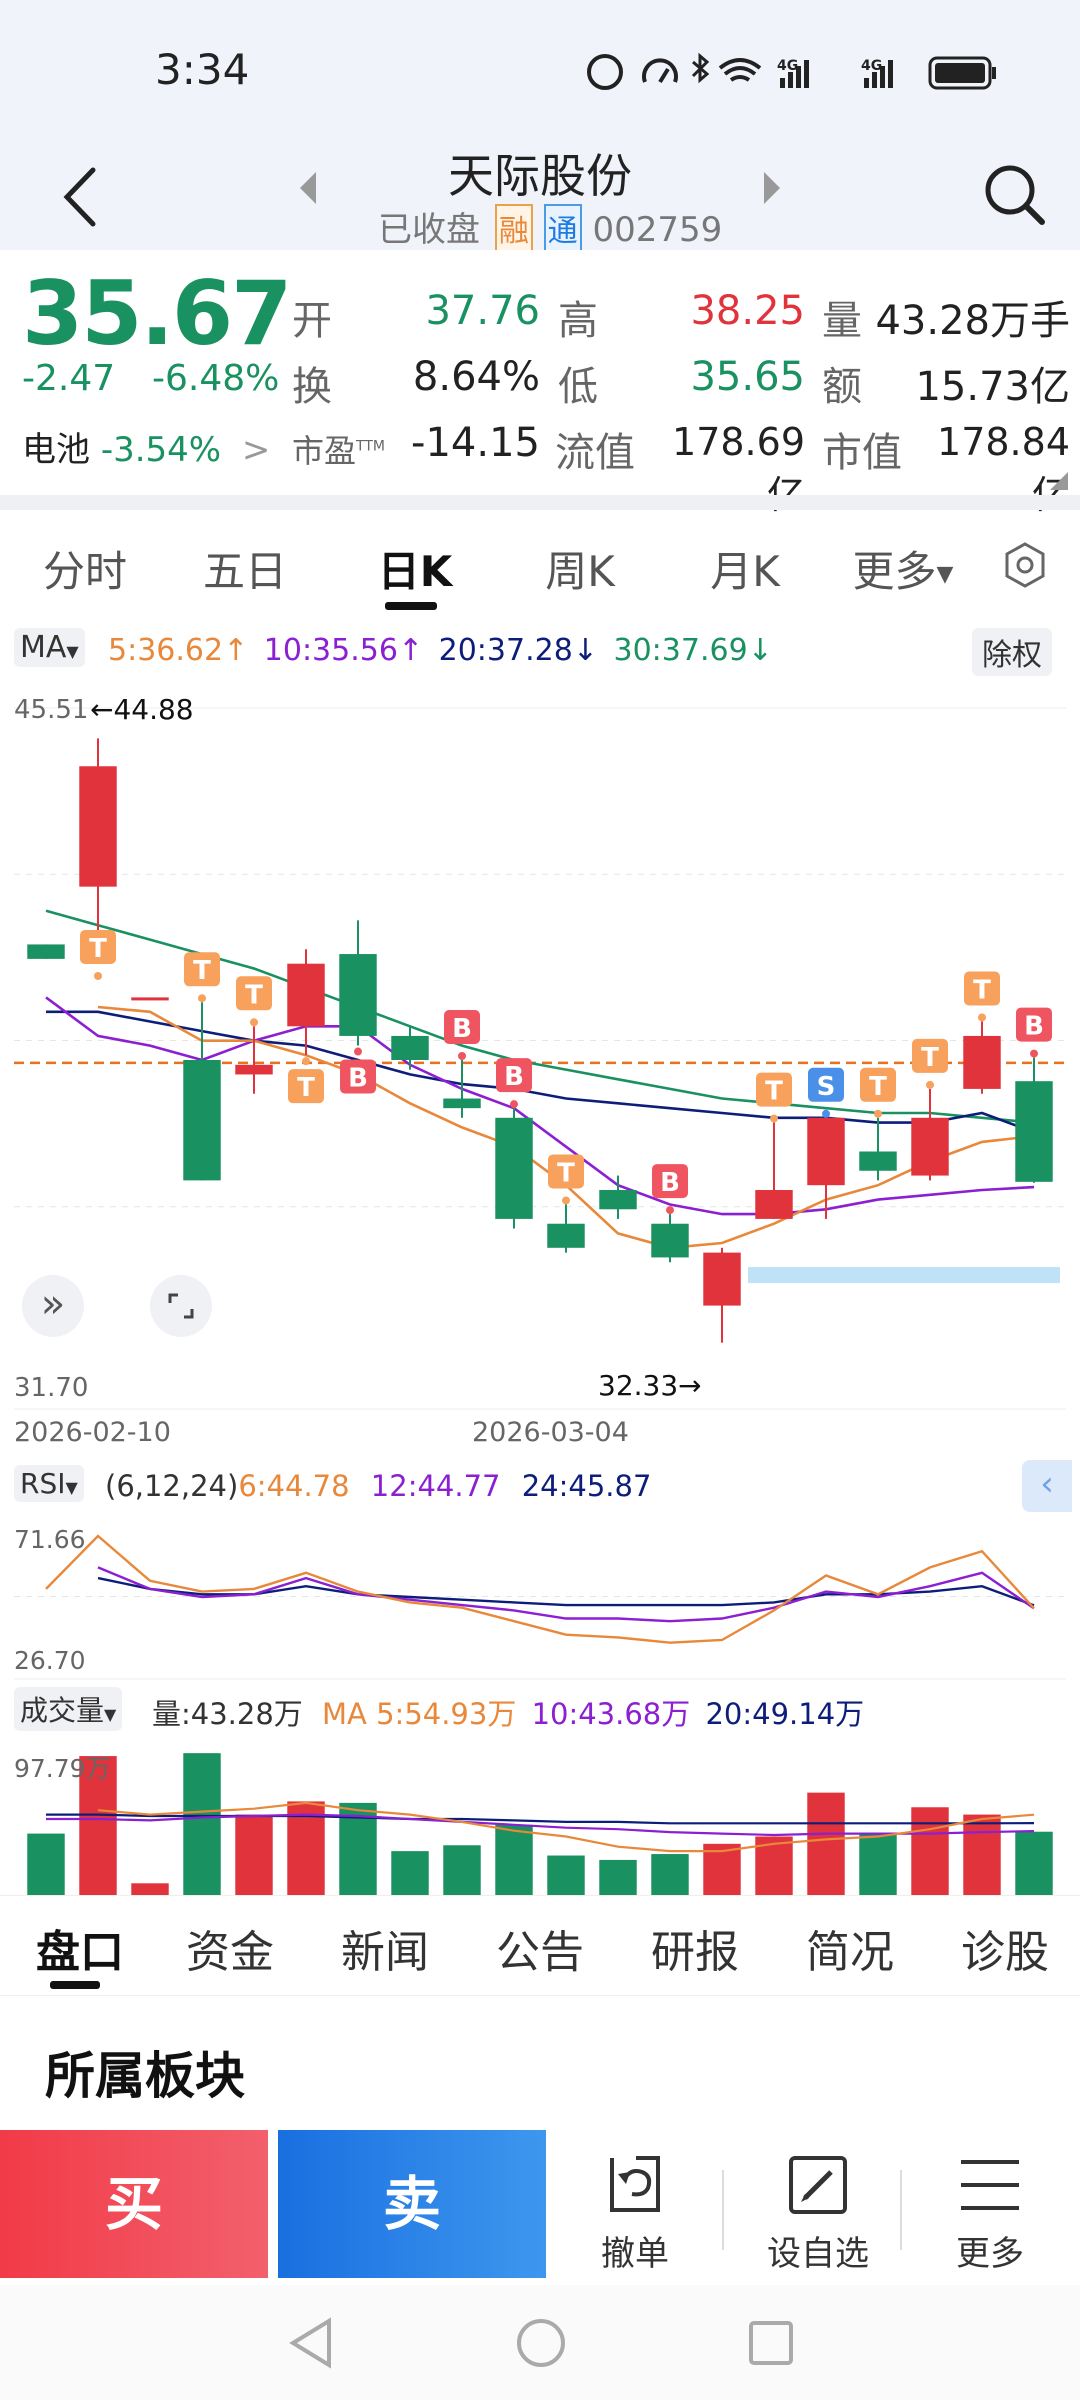 Image resolution: width=1080 pixels, height=2400 pixels. I want to click on rsi-selector: RSI▼, so click(49, 1483).